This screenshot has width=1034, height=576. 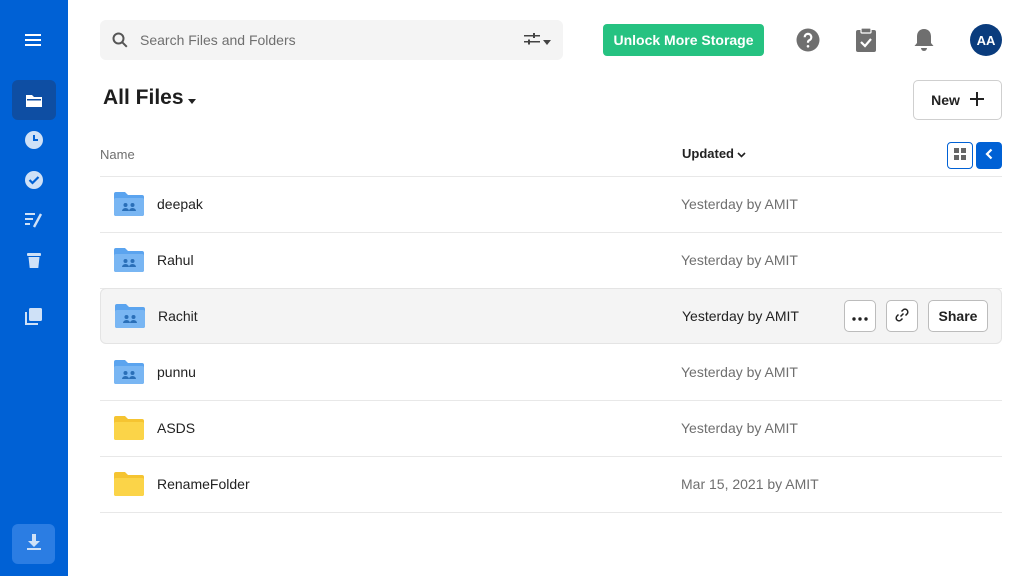 What do you see at coordinates (175, 260) in the screenshot?
I see `file-name: Rahul` at bounding box center [175, 260].